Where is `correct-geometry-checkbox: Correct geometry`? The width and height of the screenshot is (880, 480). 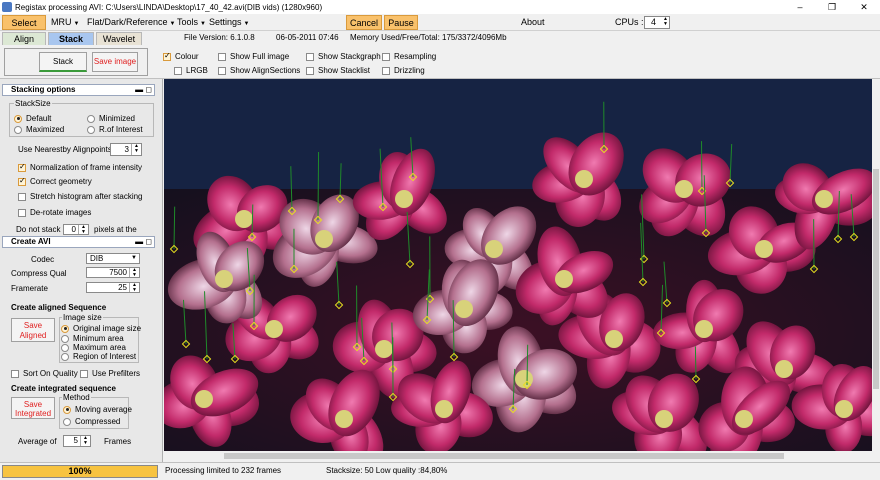 correct-geometry-checkbox: Correct geometry is located at coordinates (55, 181).